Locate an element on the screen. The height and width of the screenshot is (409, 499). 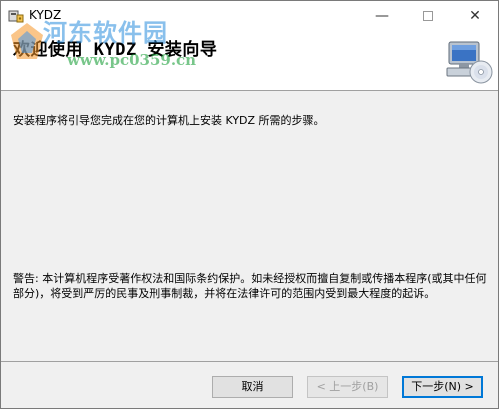
close-button: ✕ is located at coordinates (475, 16).